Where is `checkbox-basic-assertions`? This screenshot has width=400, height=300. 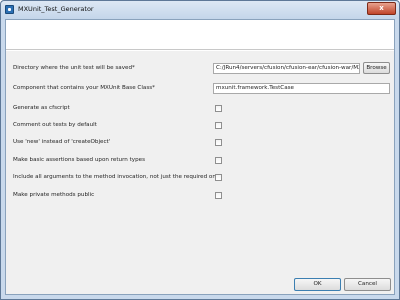 checkbox-basic-assertions is located at coordinates (218, 160).